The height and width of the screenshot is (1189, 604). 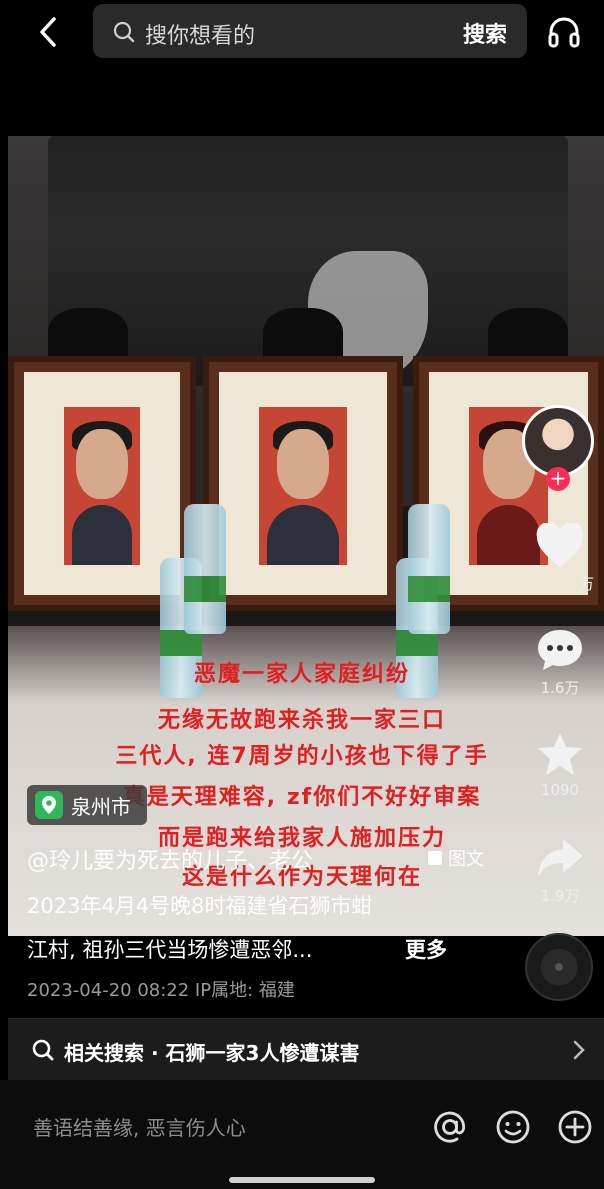 I want to click on description-line: 2023年4月4号晚8时福建省石狮市蚶, so click(x=200, y=906).